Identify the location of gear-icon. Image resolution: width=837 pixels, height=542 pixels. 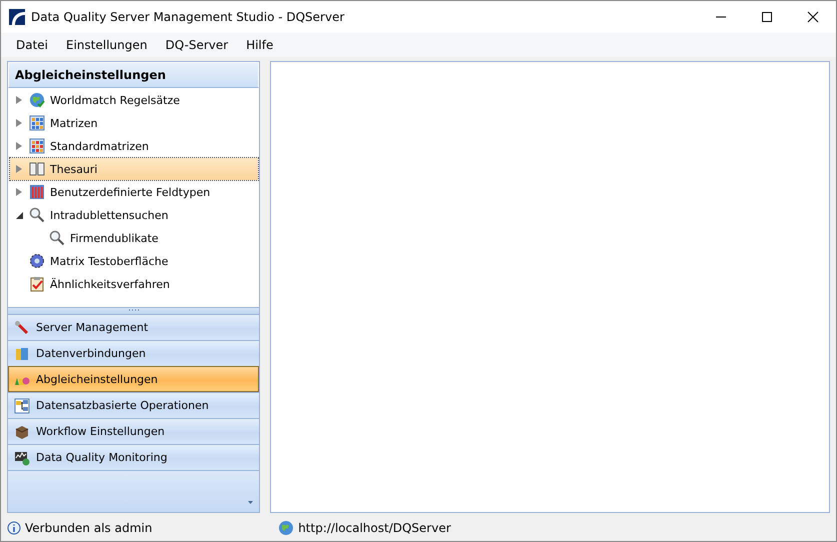
(37, 261).